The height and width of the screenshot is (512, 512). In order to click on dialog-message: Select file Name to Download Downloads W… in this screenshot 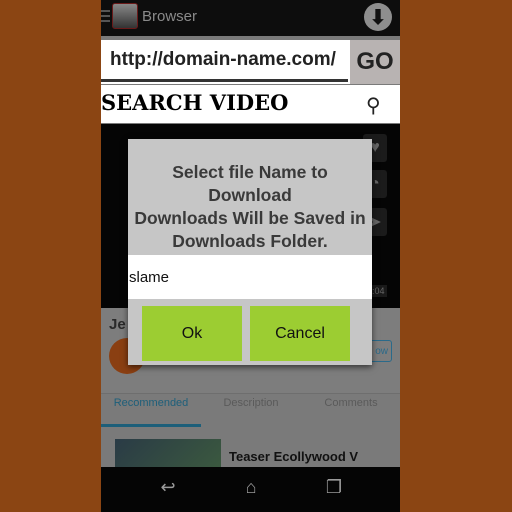, I will do `click(250, 207)`.